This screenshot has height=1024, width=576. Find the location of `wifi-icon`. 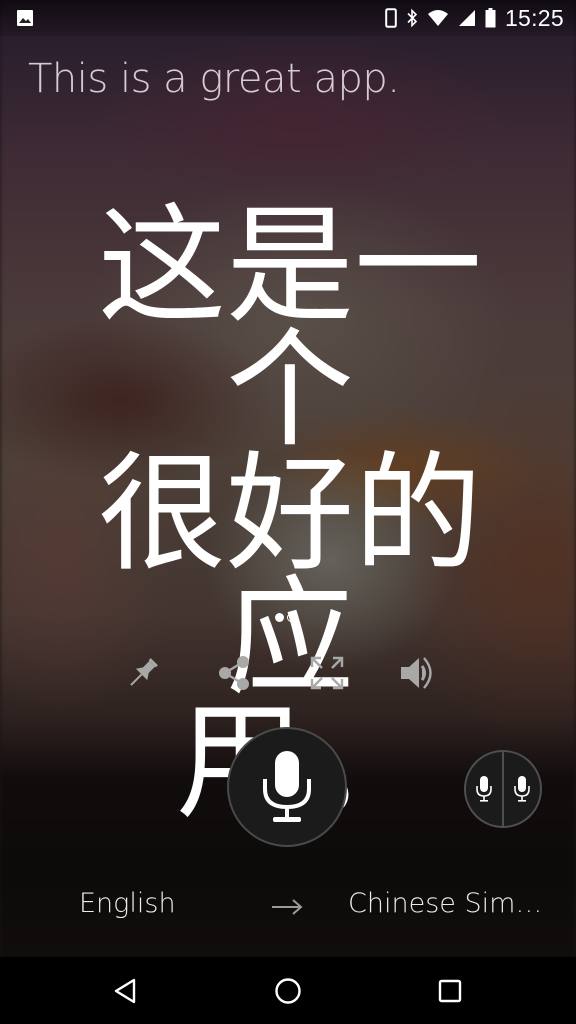

wifi-icon is located at coordinates (437, 18).